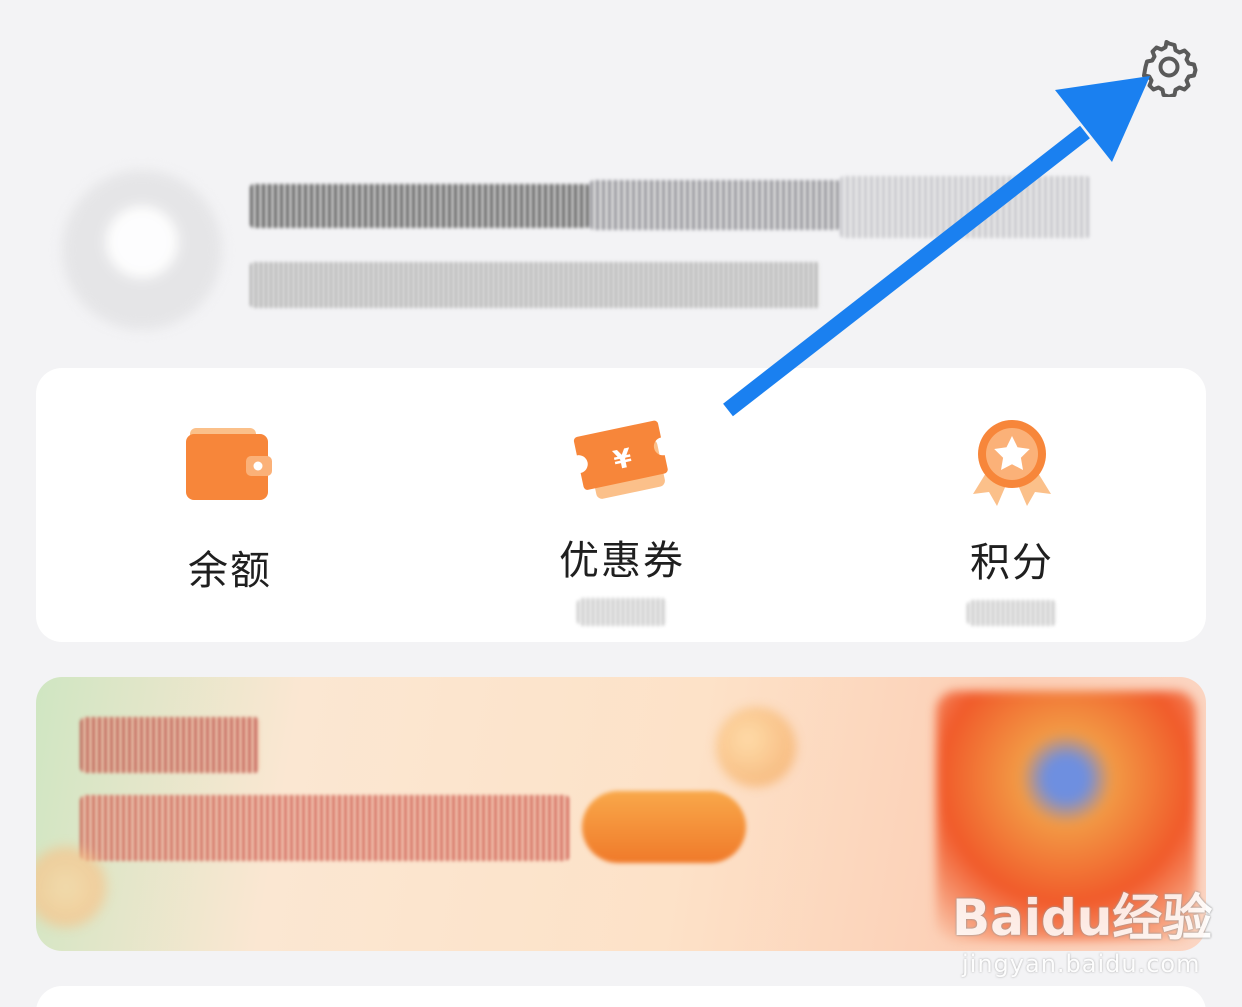 The height and width of the screenshot is (1007, 1242). I want to click on coupon-label: 优惠券, so click(622, 561).